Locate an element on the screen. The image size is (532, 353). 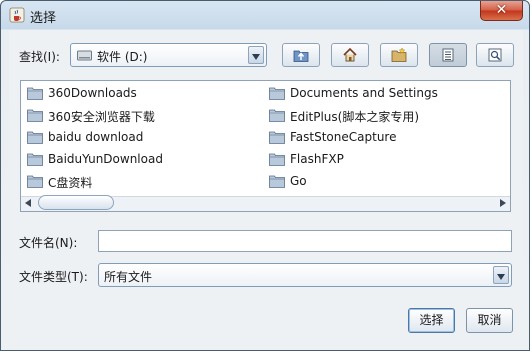
filetype-value: 所有文件 is located at coordinates (128, 277).